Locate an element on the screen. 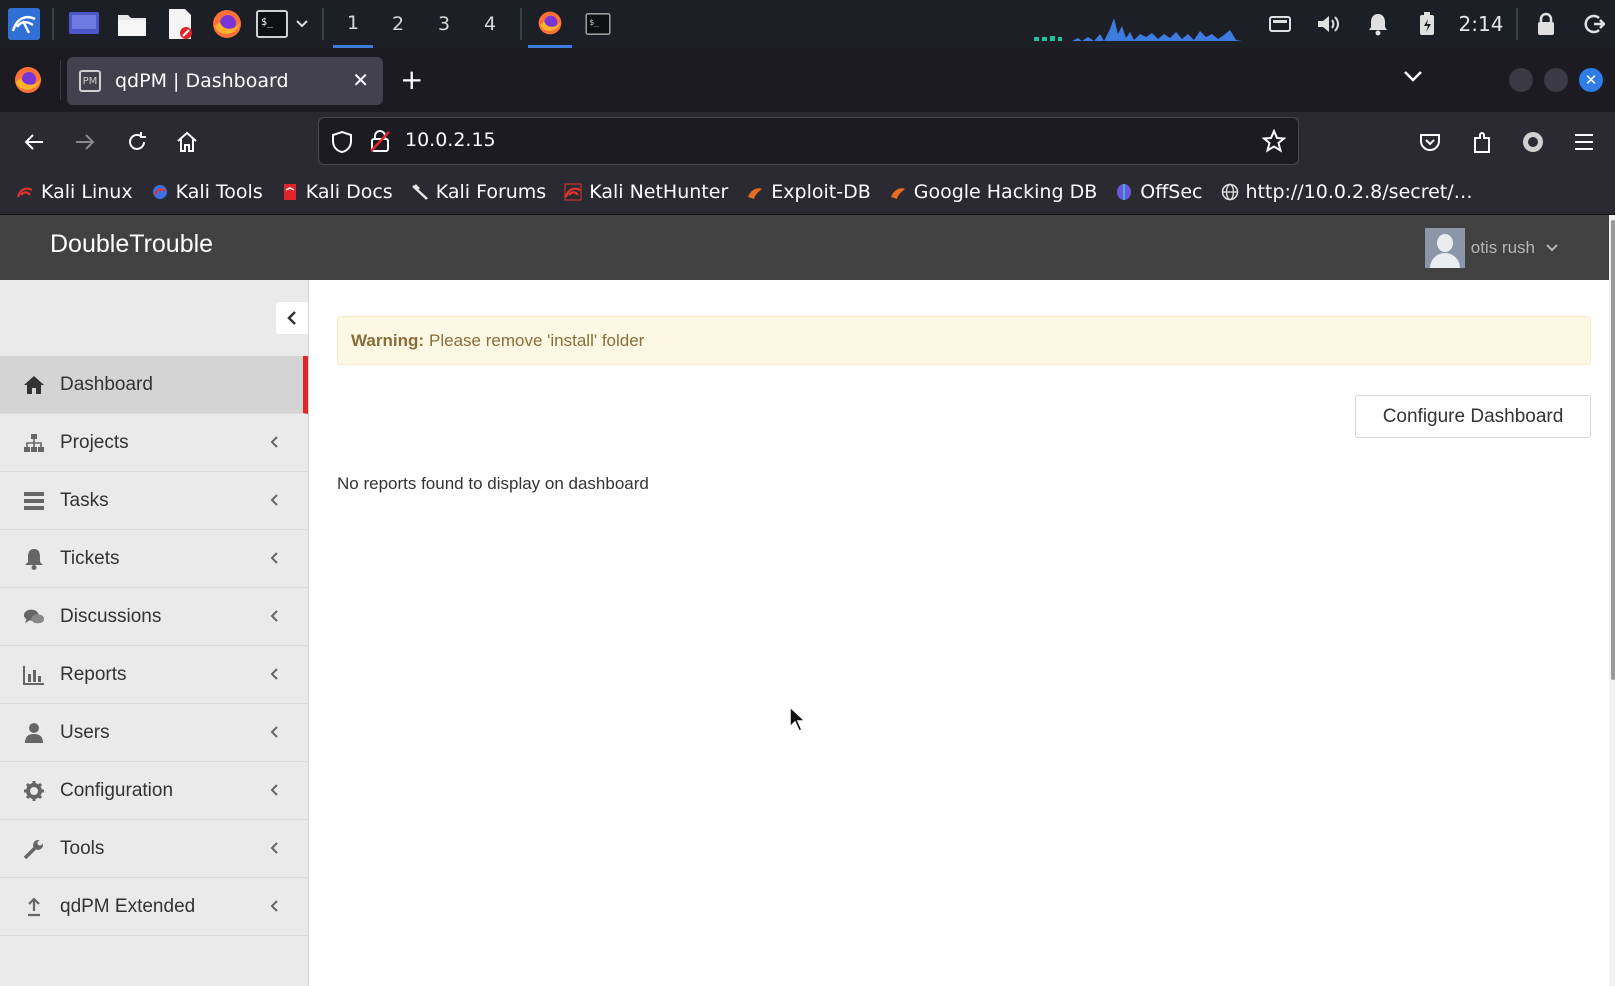 This screenshot has width=1615, height=986. bookmark-label: Google Hacking DB is located at coordinates (1005, 192).